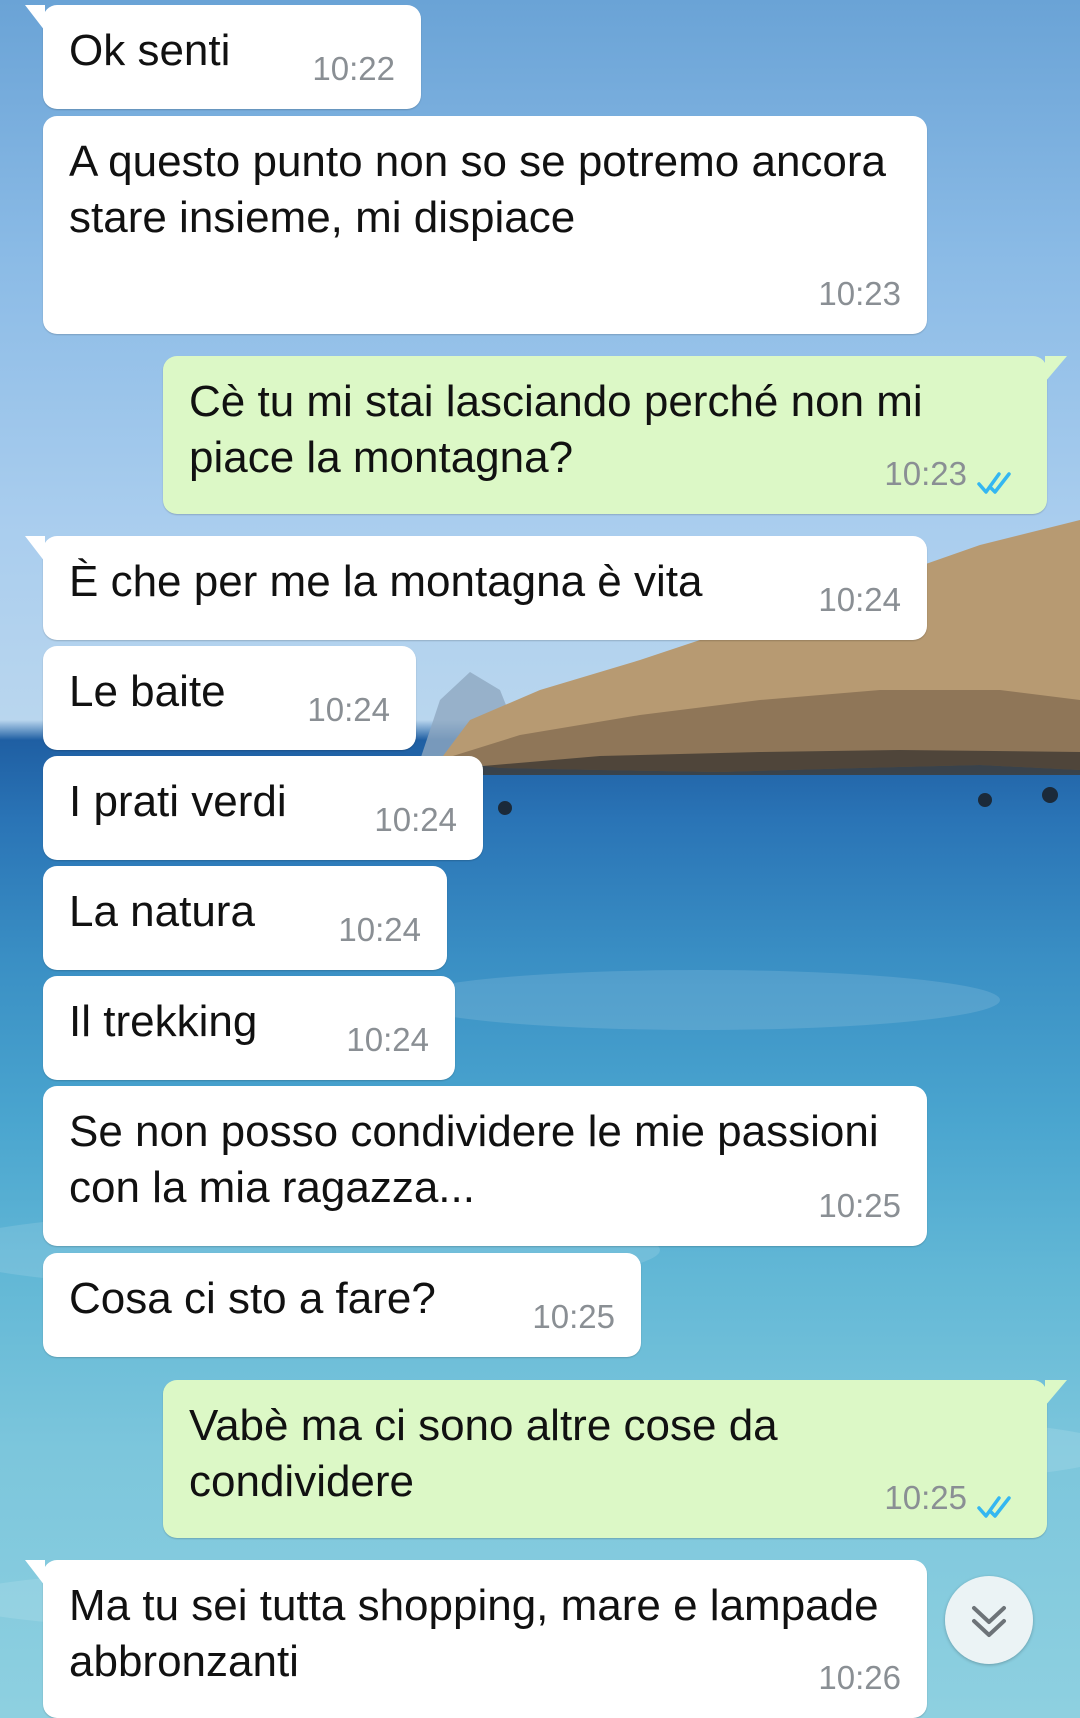 This screenshot has height=1718, width=1080. I want to click on incoming-message: I prati verdi 10:24, so click(263, 808).